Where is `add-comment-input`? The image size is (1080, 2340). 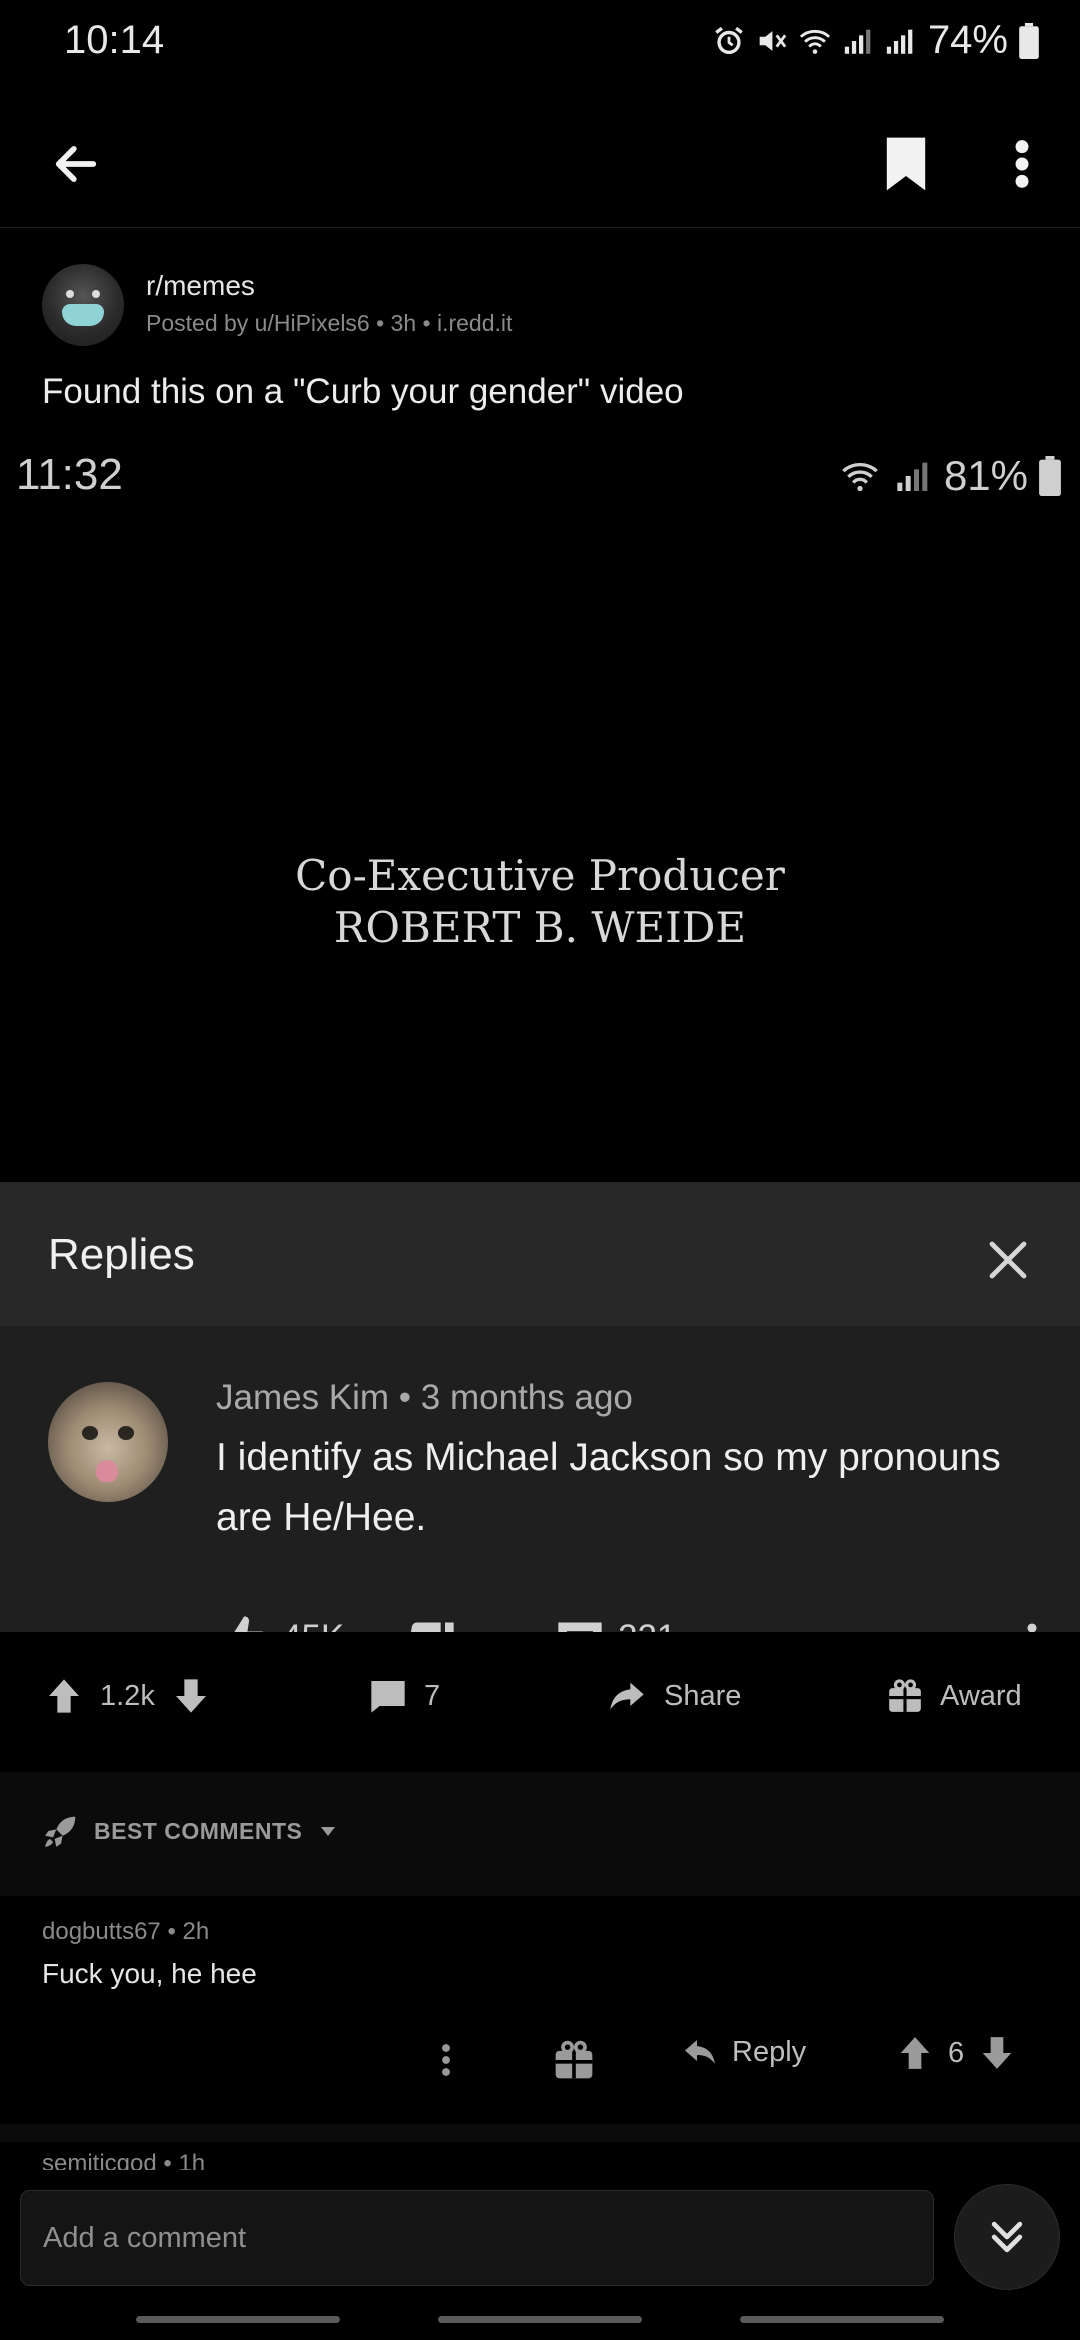
add-comment-input is located at coordinates (477, 2238).